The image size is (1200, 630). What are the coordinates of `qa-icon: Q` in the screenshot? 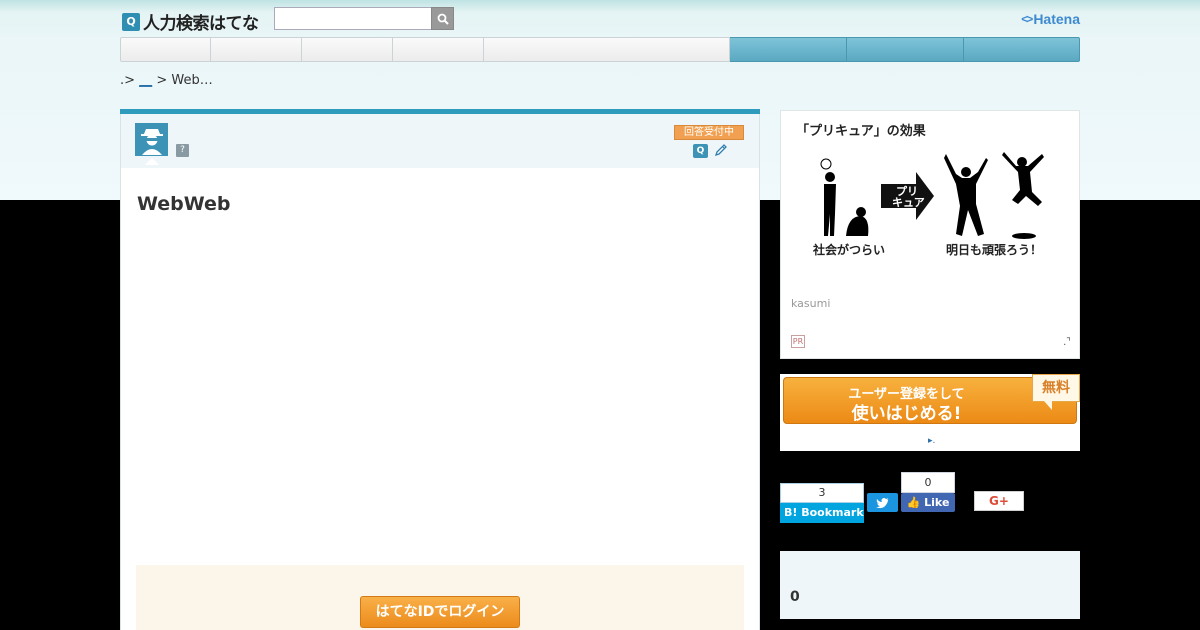 It's located at (700, 151).